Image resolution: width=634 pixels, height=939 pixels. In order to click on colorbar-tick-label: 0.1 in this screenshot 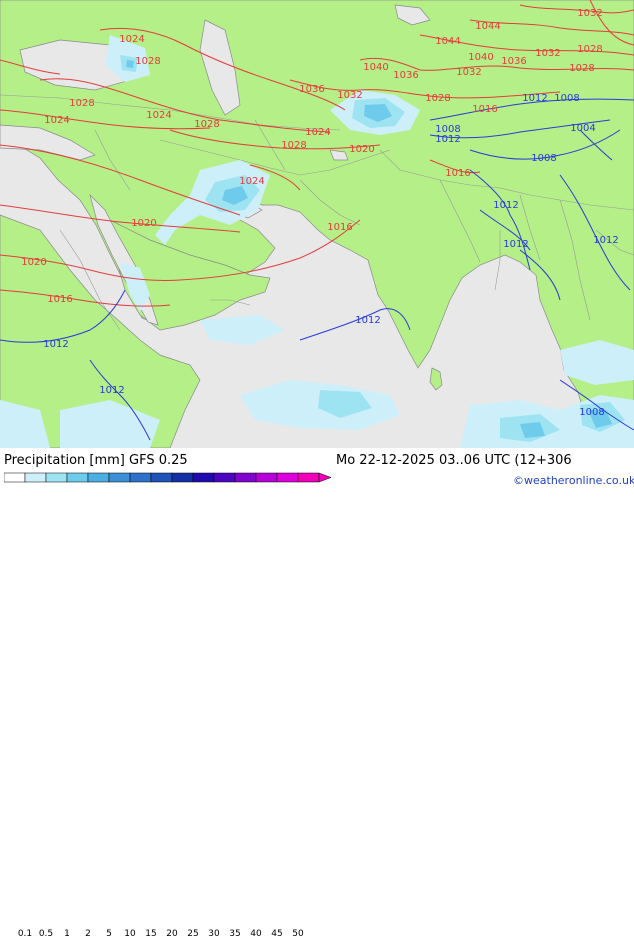, I will do `click(25, 934)`.